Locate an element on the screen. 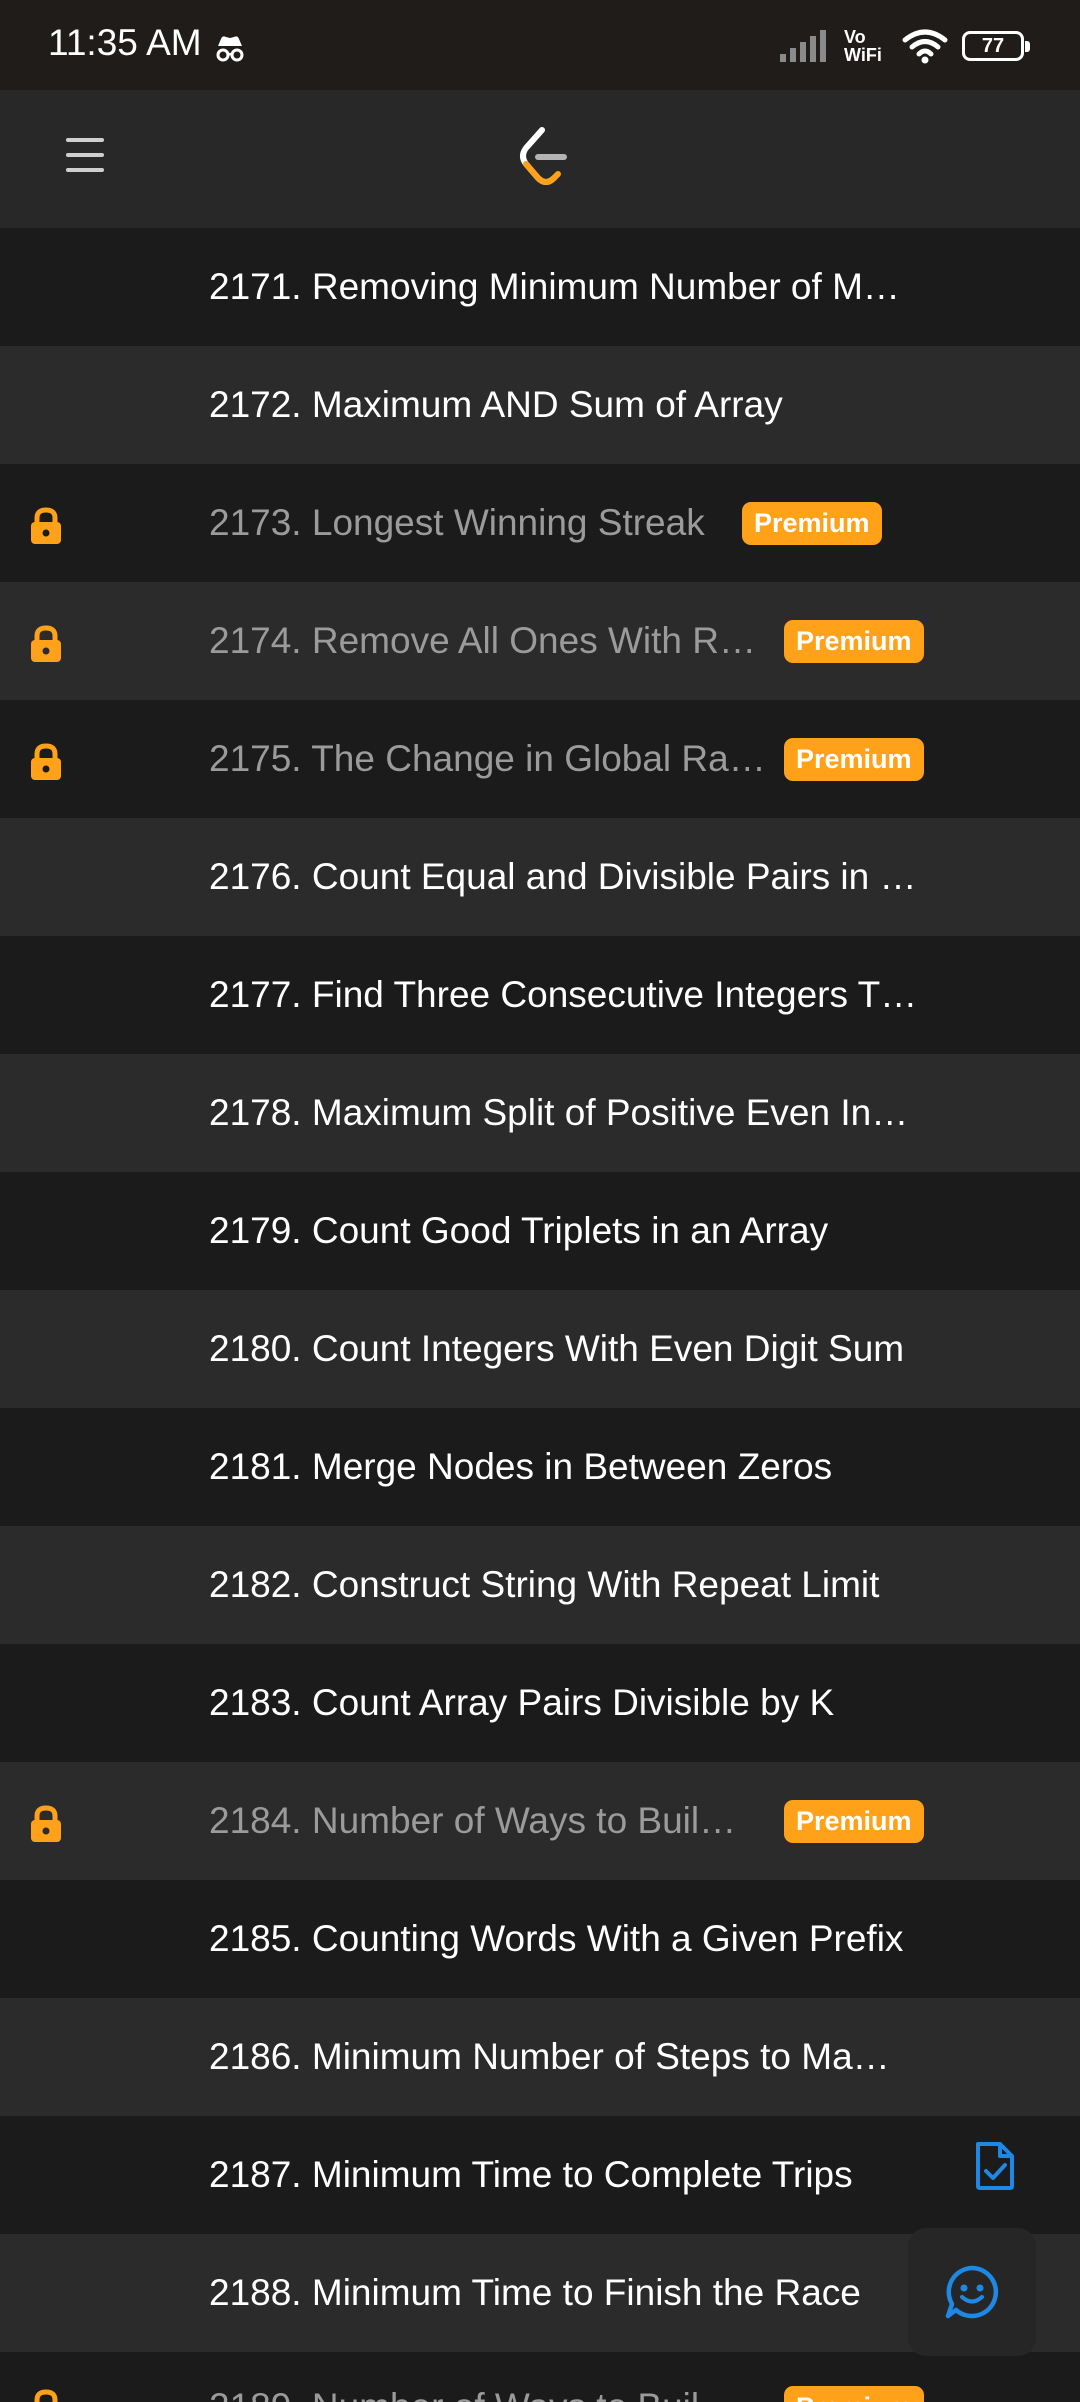 Image resolution: width=1080 pixels, height=2402 pixels. list-item: 2179. Count Good Triplets in an Array is located at coordinates (540, 1231).